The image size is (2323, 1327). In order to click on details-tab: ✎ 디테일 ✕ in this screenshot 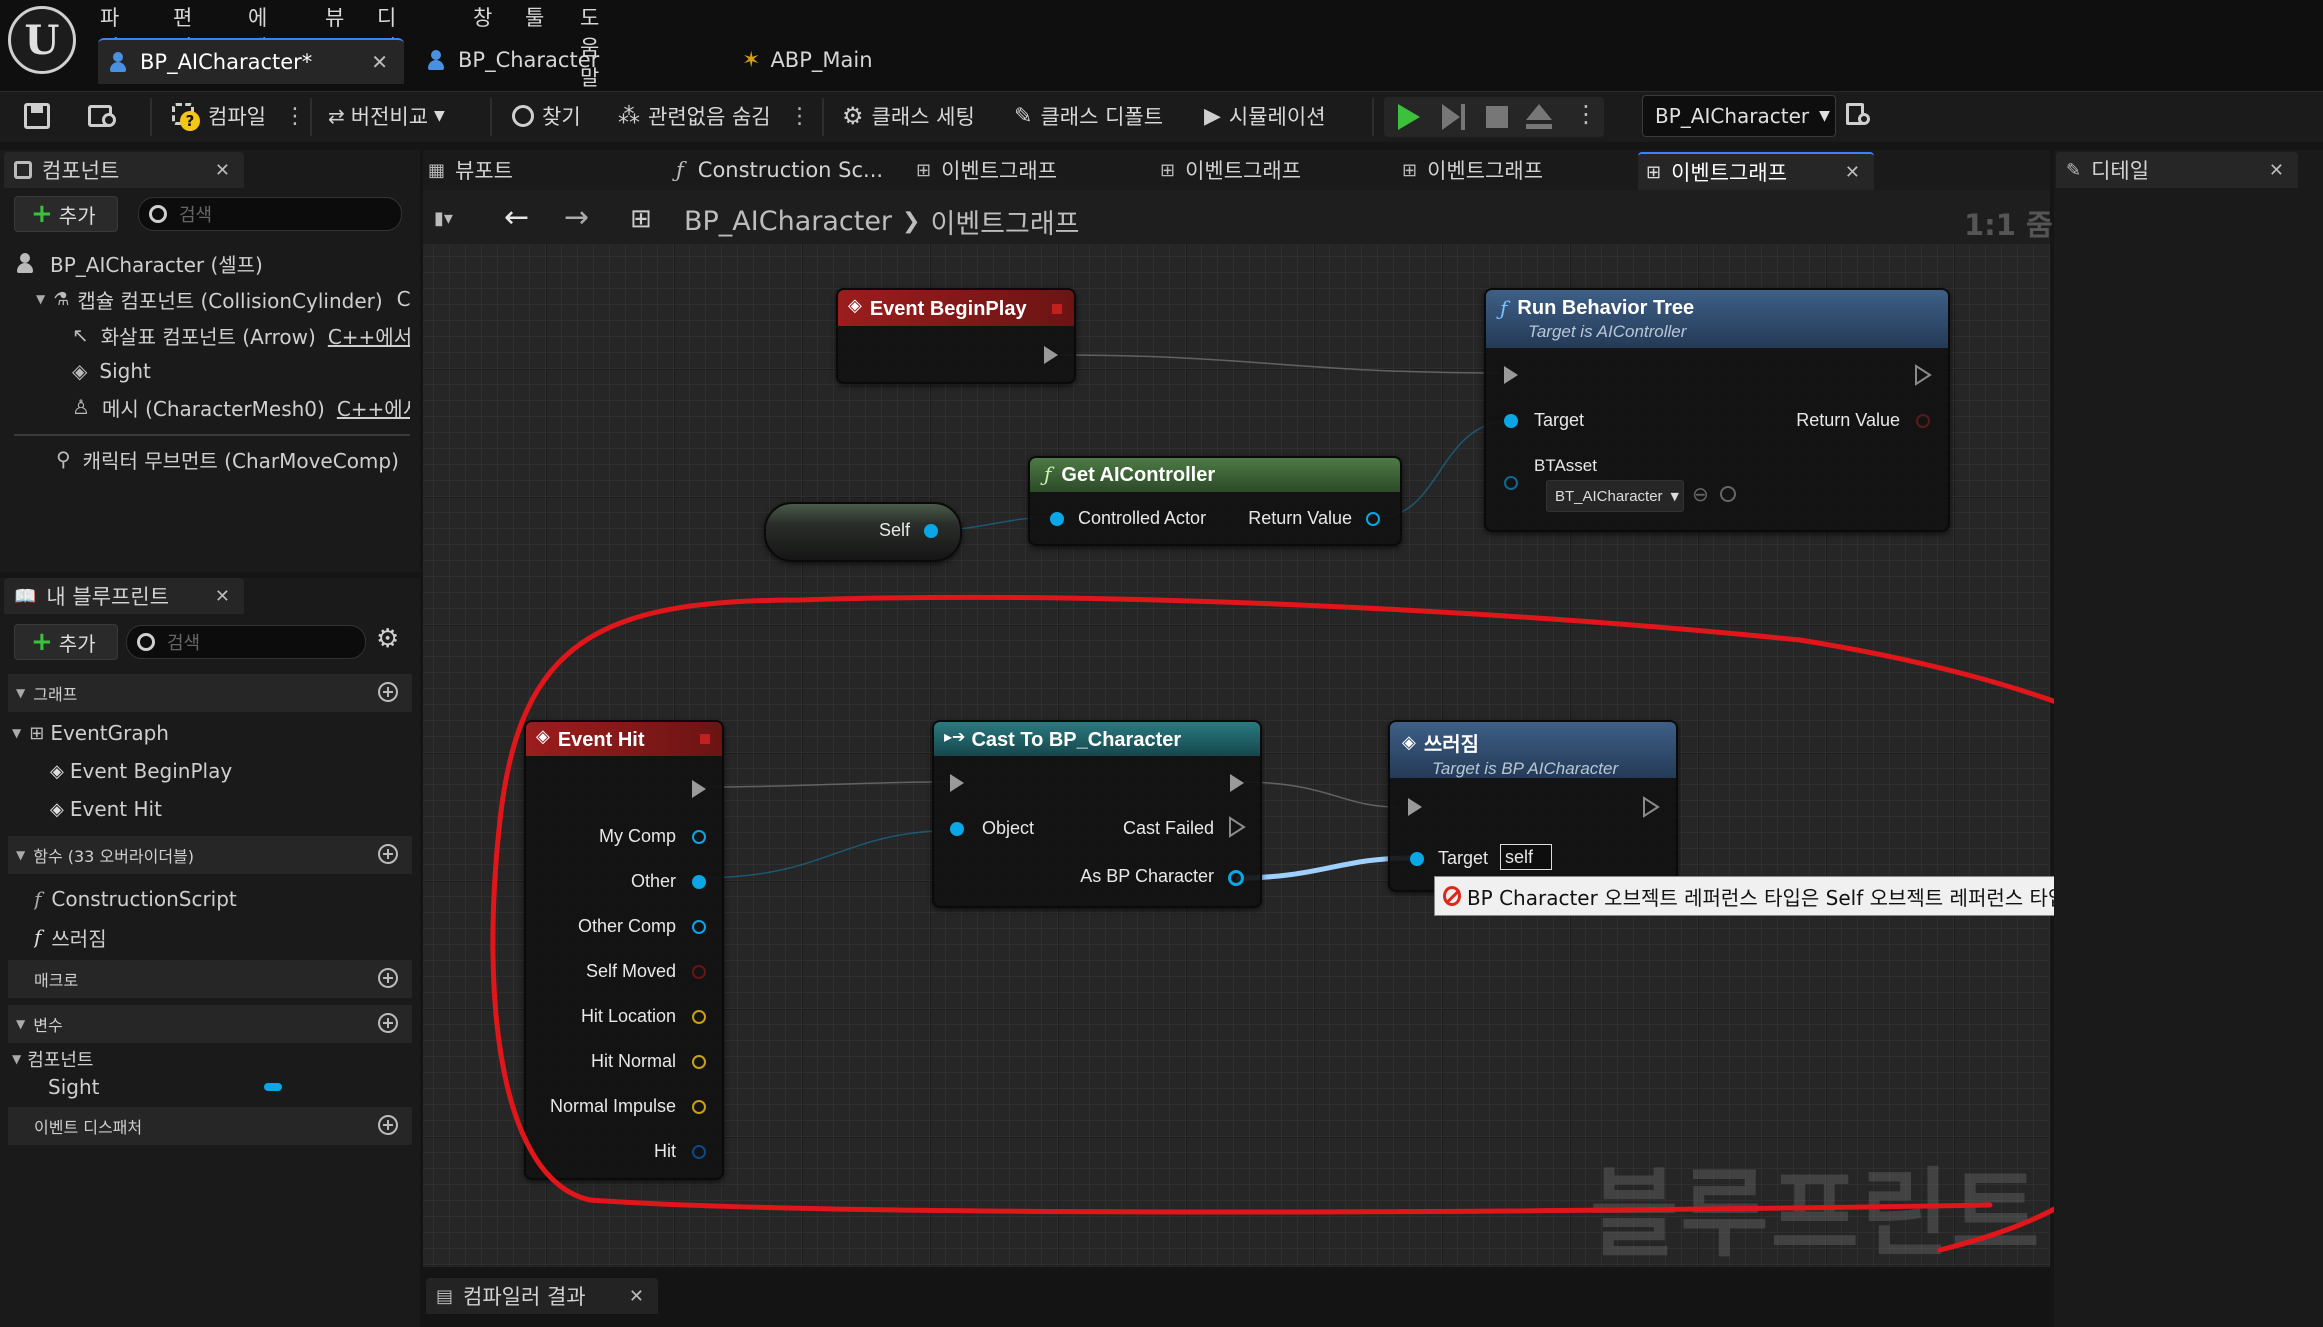, I will do `click(2177, 170)`.